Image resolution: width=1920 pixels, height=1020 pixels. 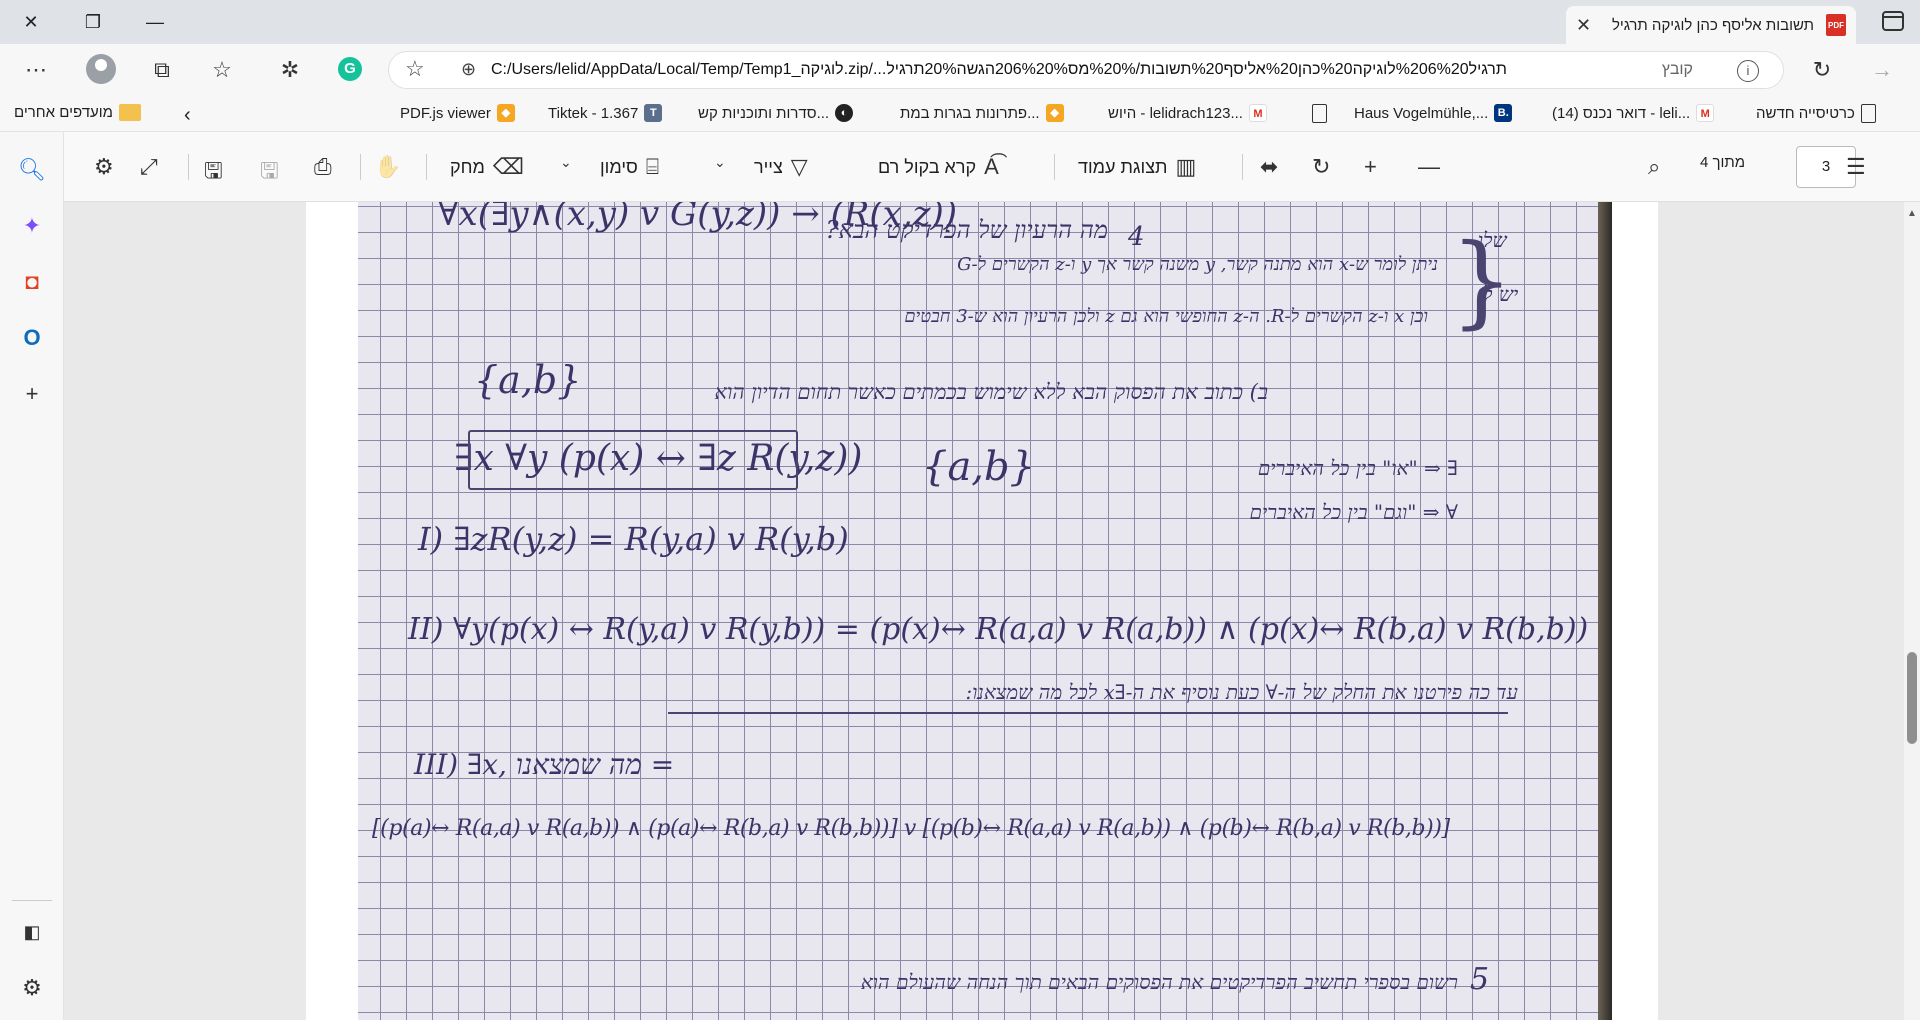 I want to click on touch-icon: ✋, so click(x=387, y=167).